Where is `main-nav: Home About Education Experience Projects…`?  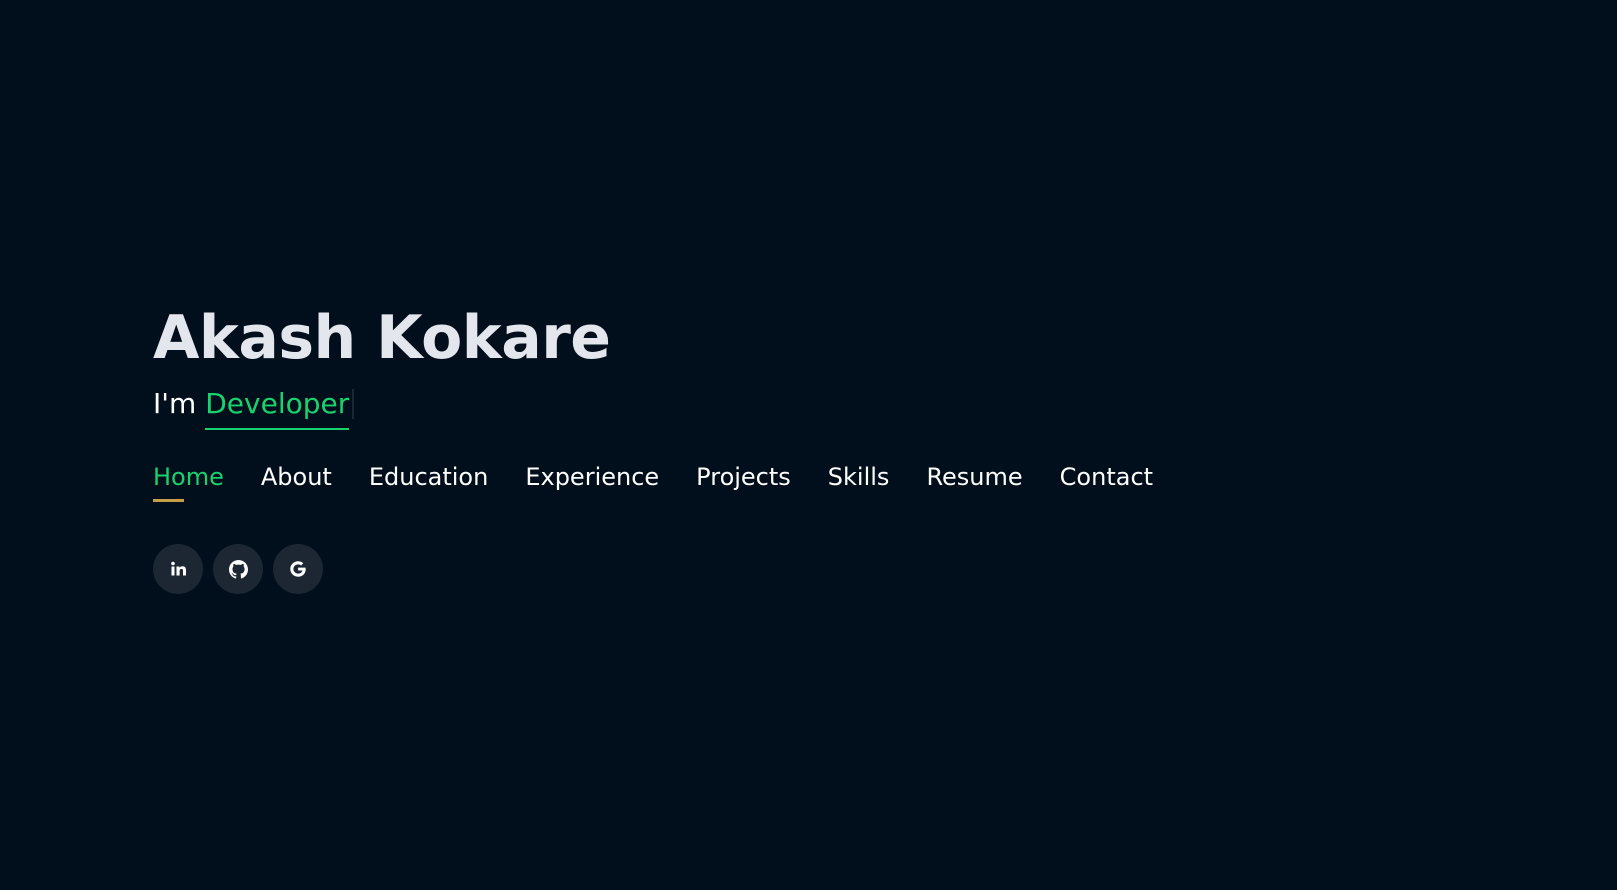 main-nav: Home About Education Experience Projects… is located at coordinates (671, 481).